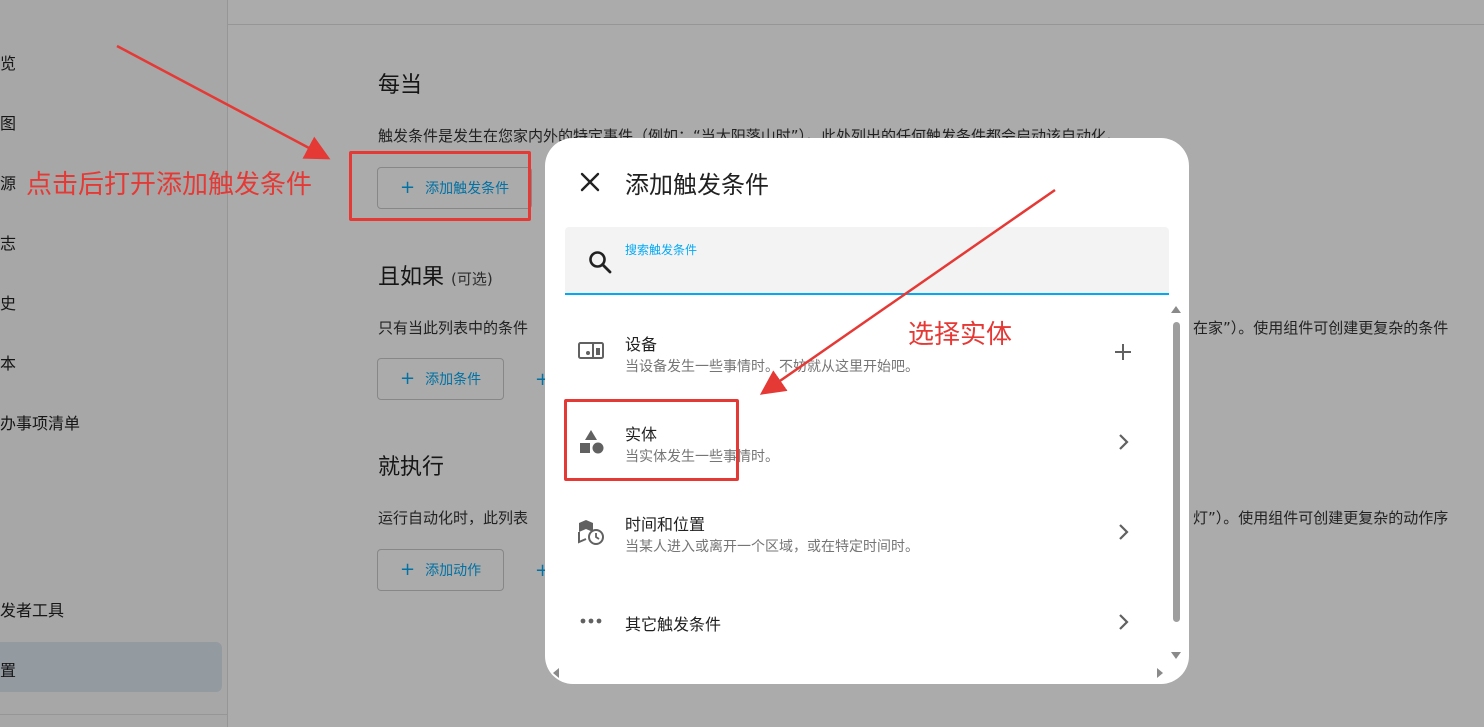 Image resolution: width=1484 pixels, height=727 pixels. What do you see at coordinates (907, 291) in the screenshot?
I see `annotation-arrow-to-entity` at bounding box center [907, 291].